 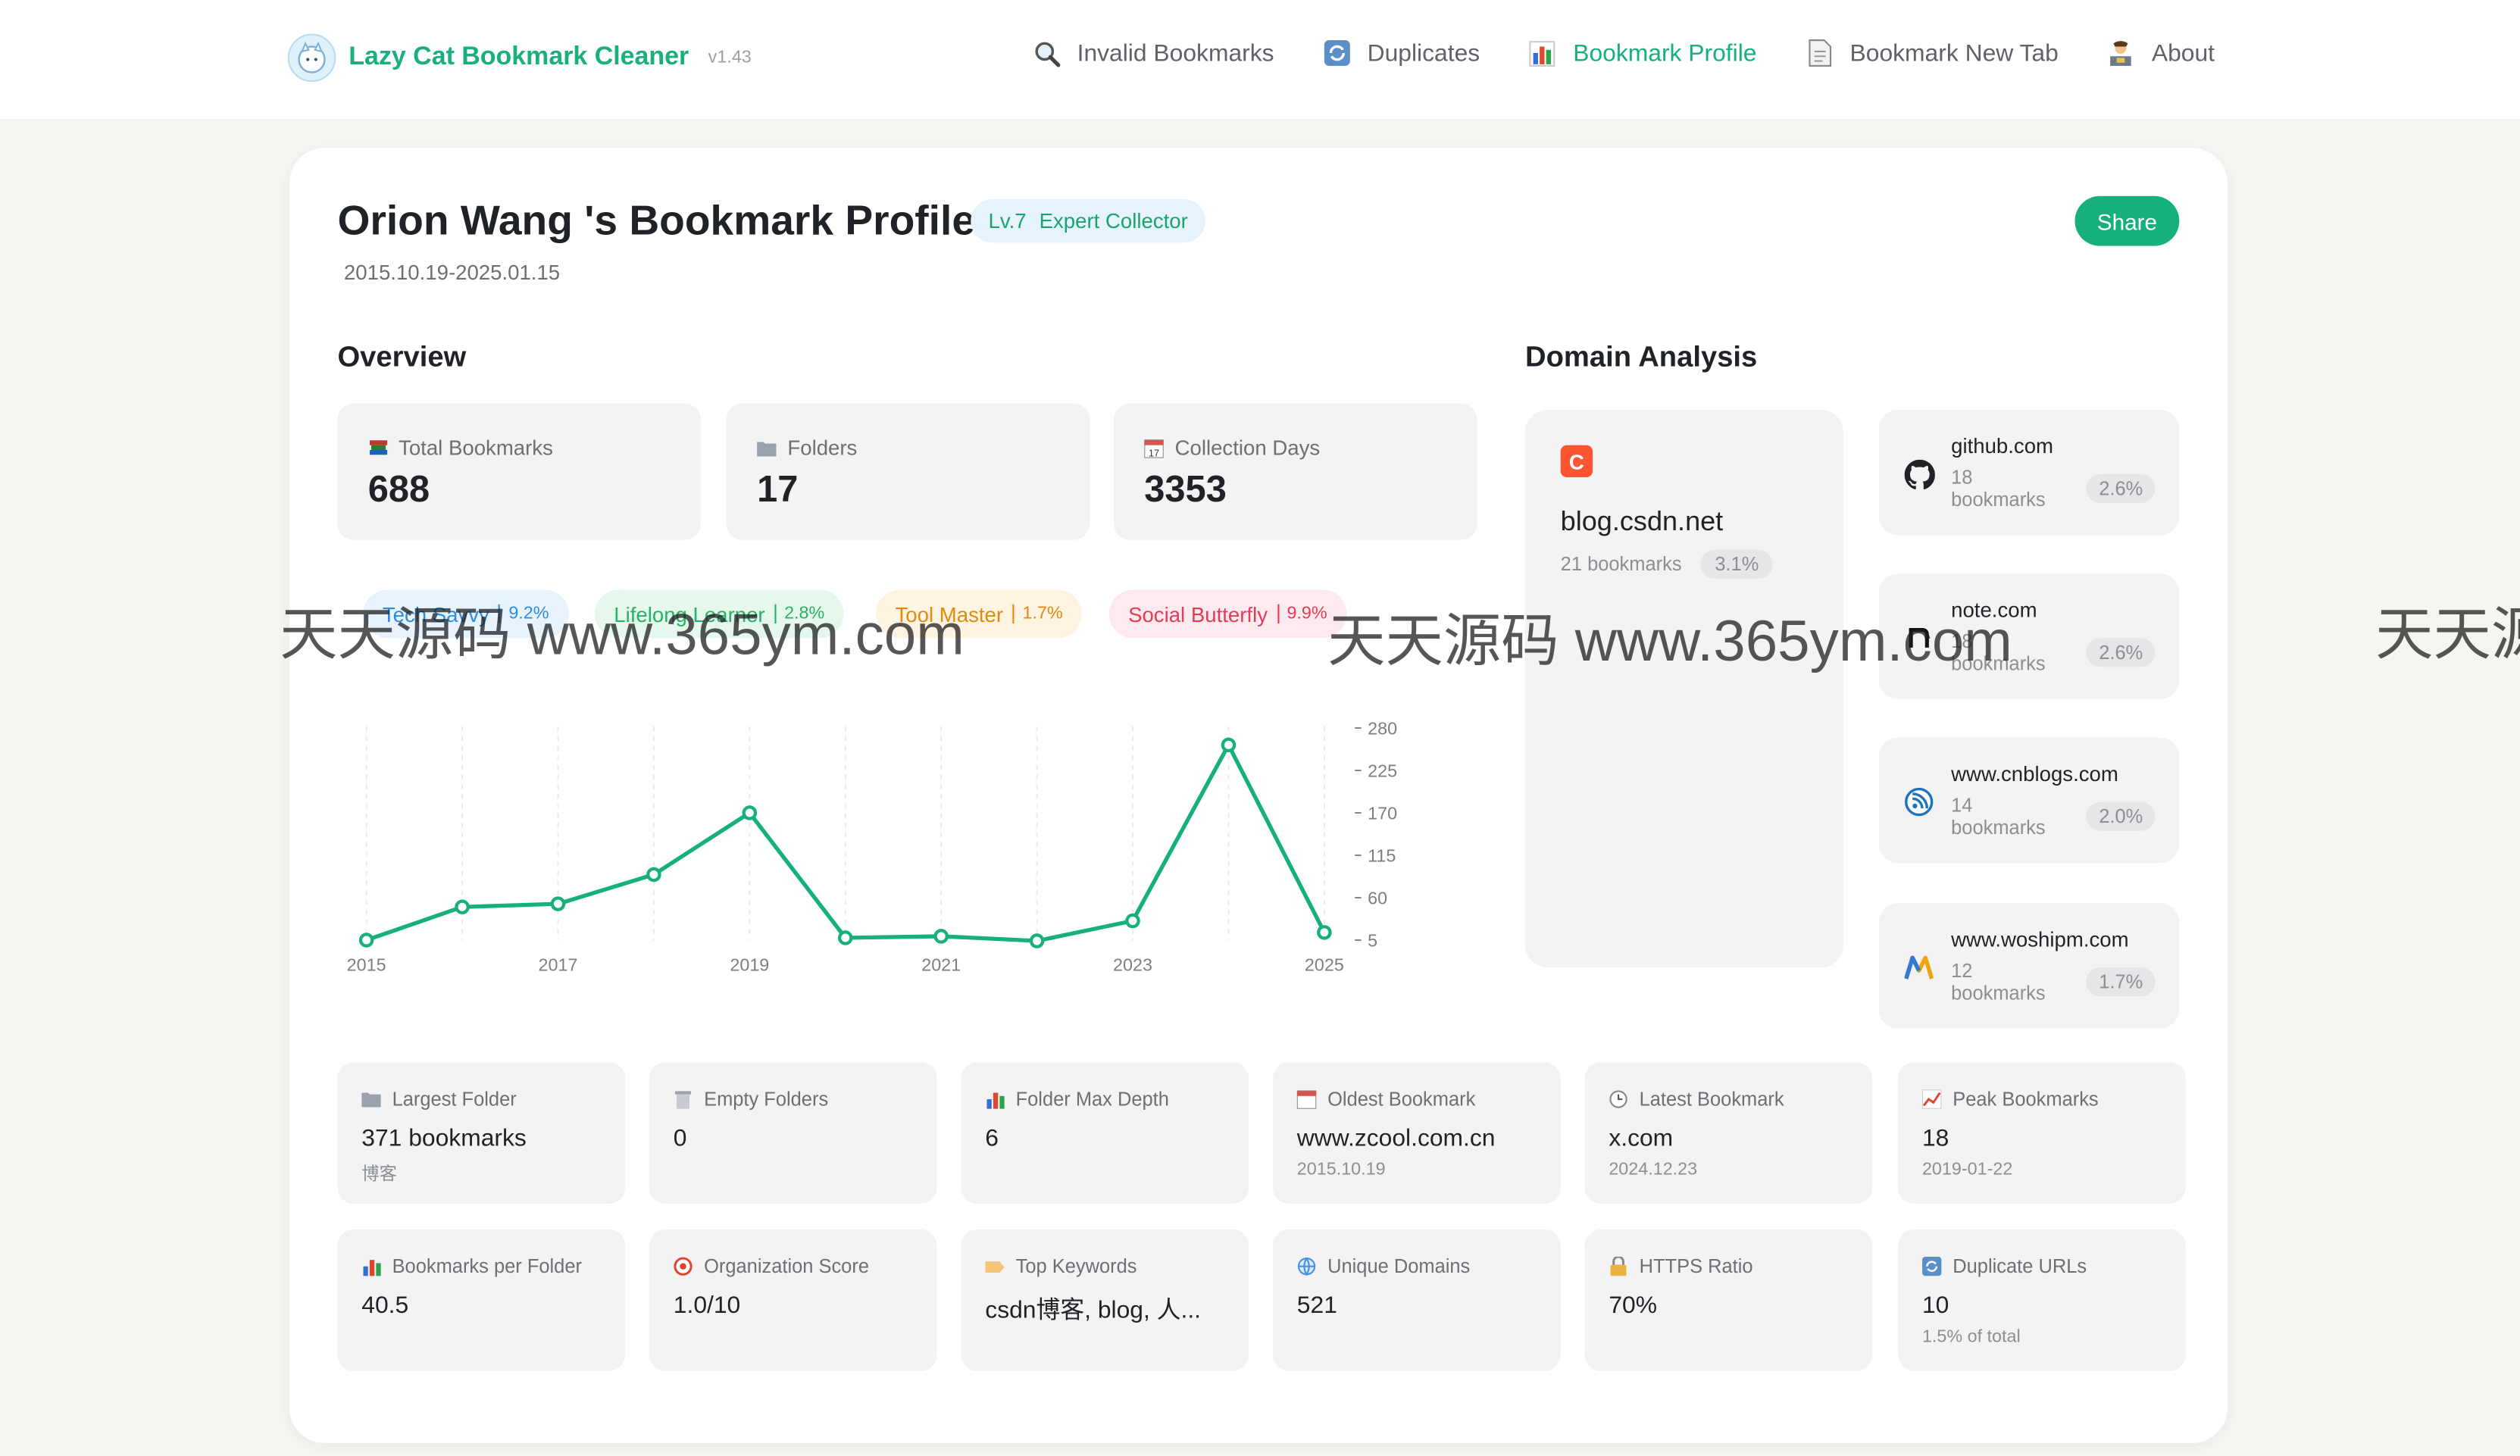 I want to click on detail-bookmarks-per-folder: Bookmarks per Folder 40.5, so click(x=481, y=1300).